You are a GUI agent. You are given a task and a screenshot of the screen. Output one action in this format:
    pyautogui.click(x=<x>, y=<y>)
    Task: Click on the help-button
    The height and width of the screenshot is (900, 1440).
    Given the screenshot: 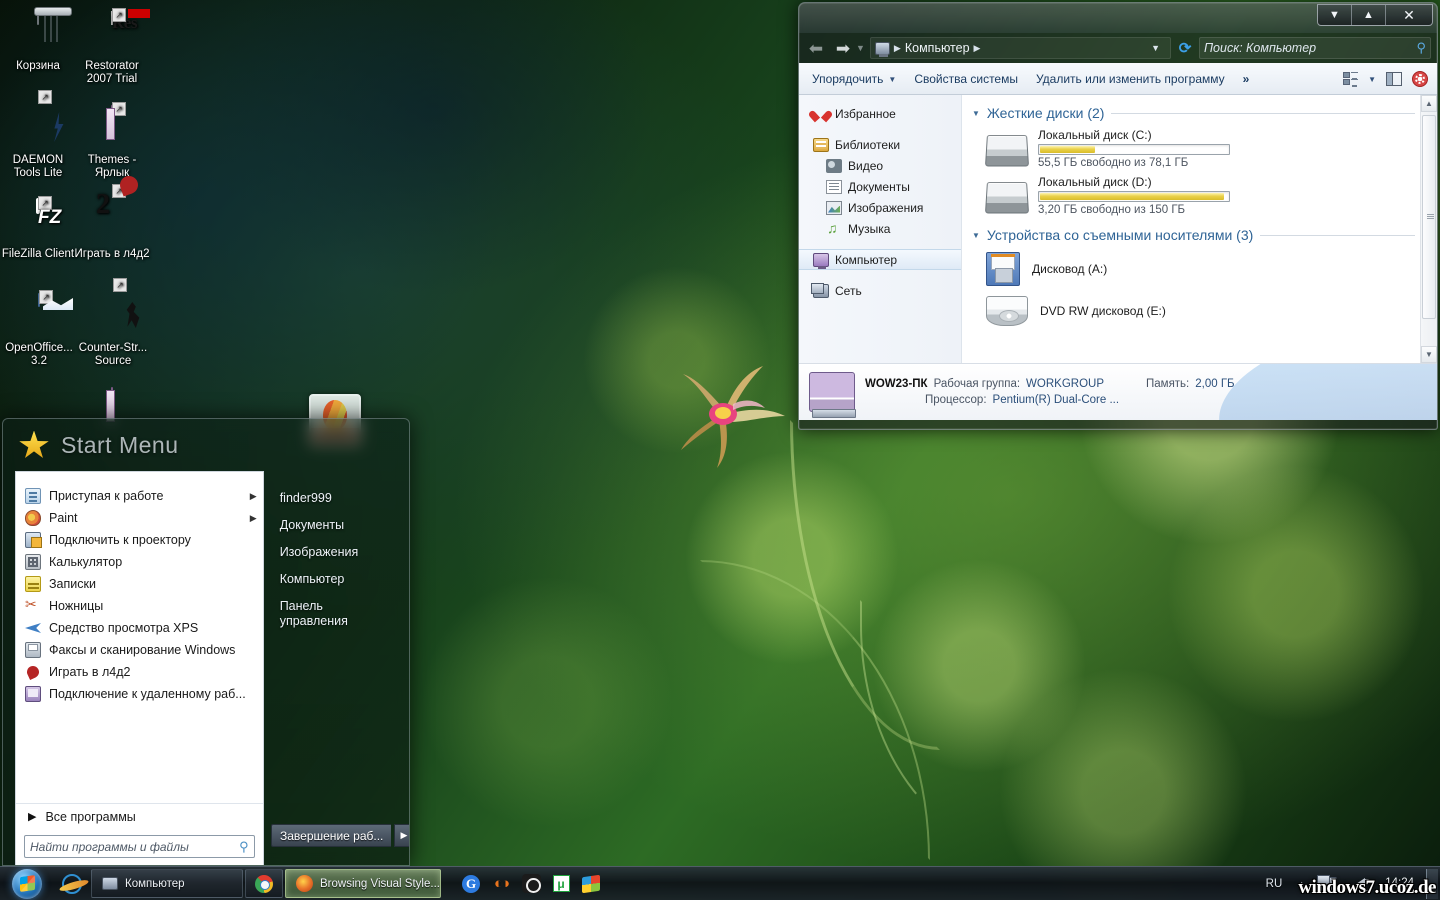 What is the action you would take?
    pyautogui.click(x=1420, y=79)
    